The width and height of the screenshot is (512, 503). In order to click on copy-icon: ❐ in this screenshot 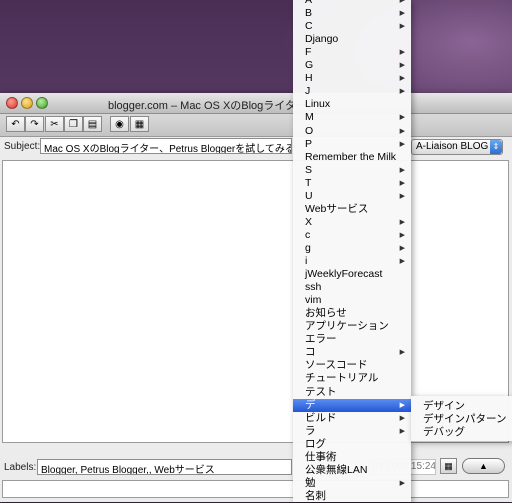, I will do `click(73, 124)`.